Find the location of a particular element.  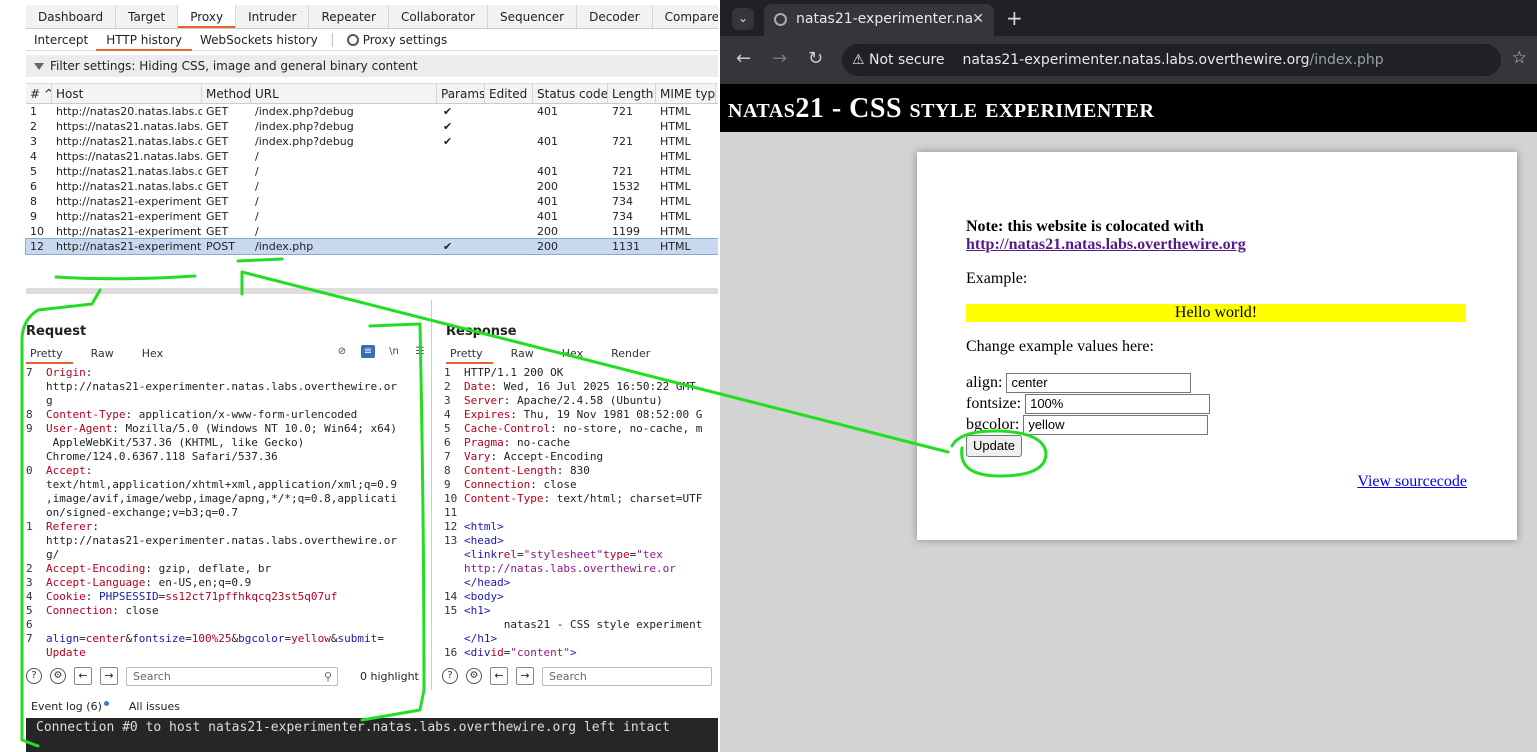

col-url: URL is located at coordinates (344, 93).